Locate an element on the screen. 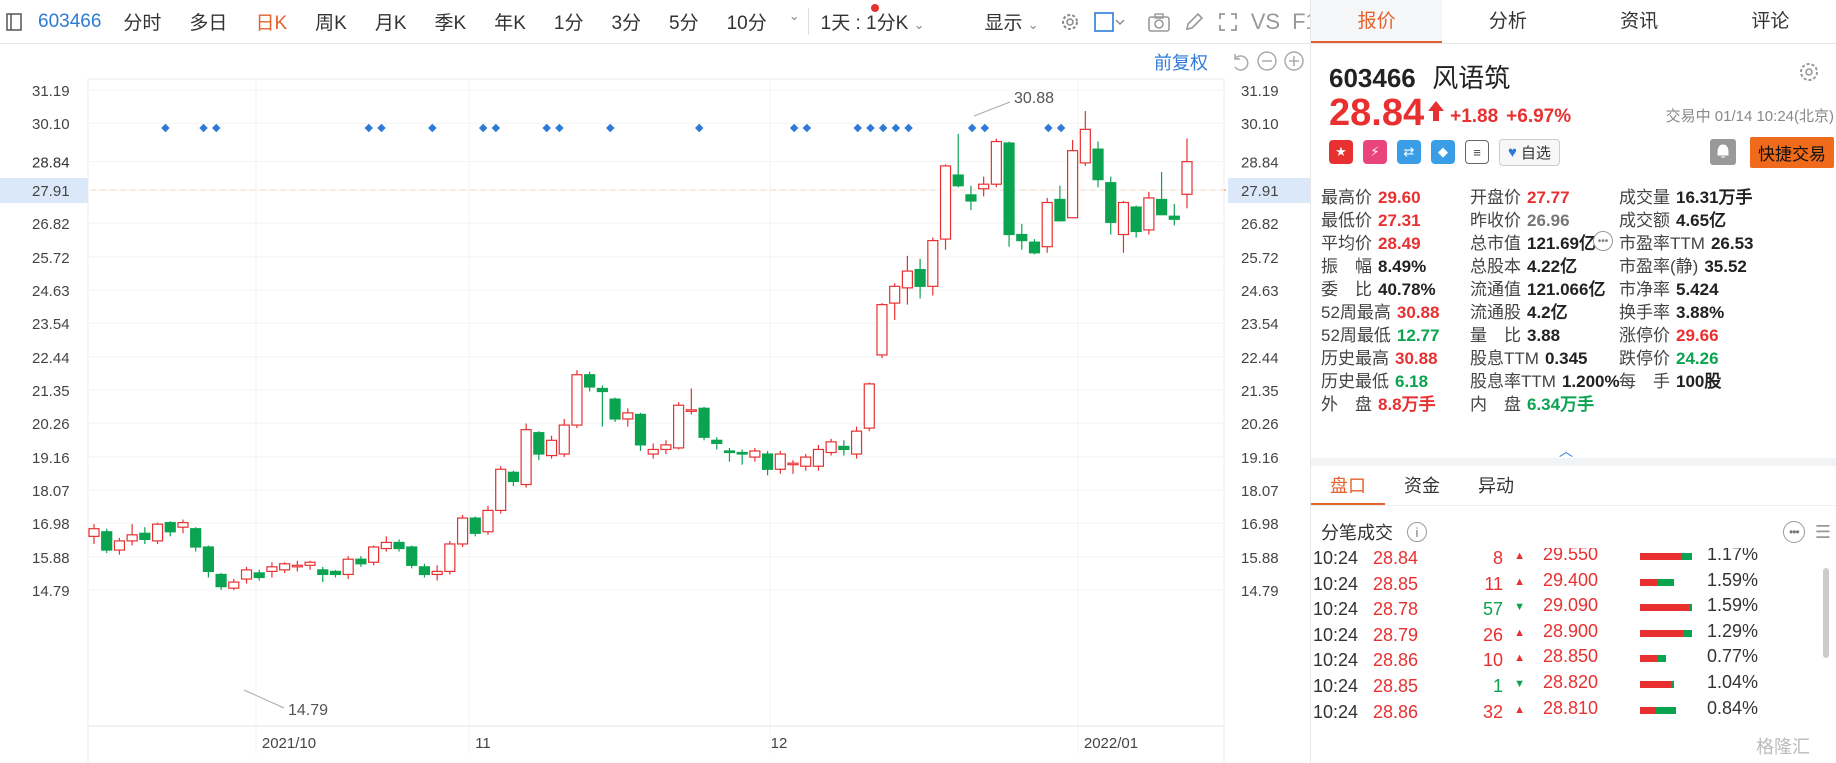  fullscreen-icon is located at coordinates (1228, 22).